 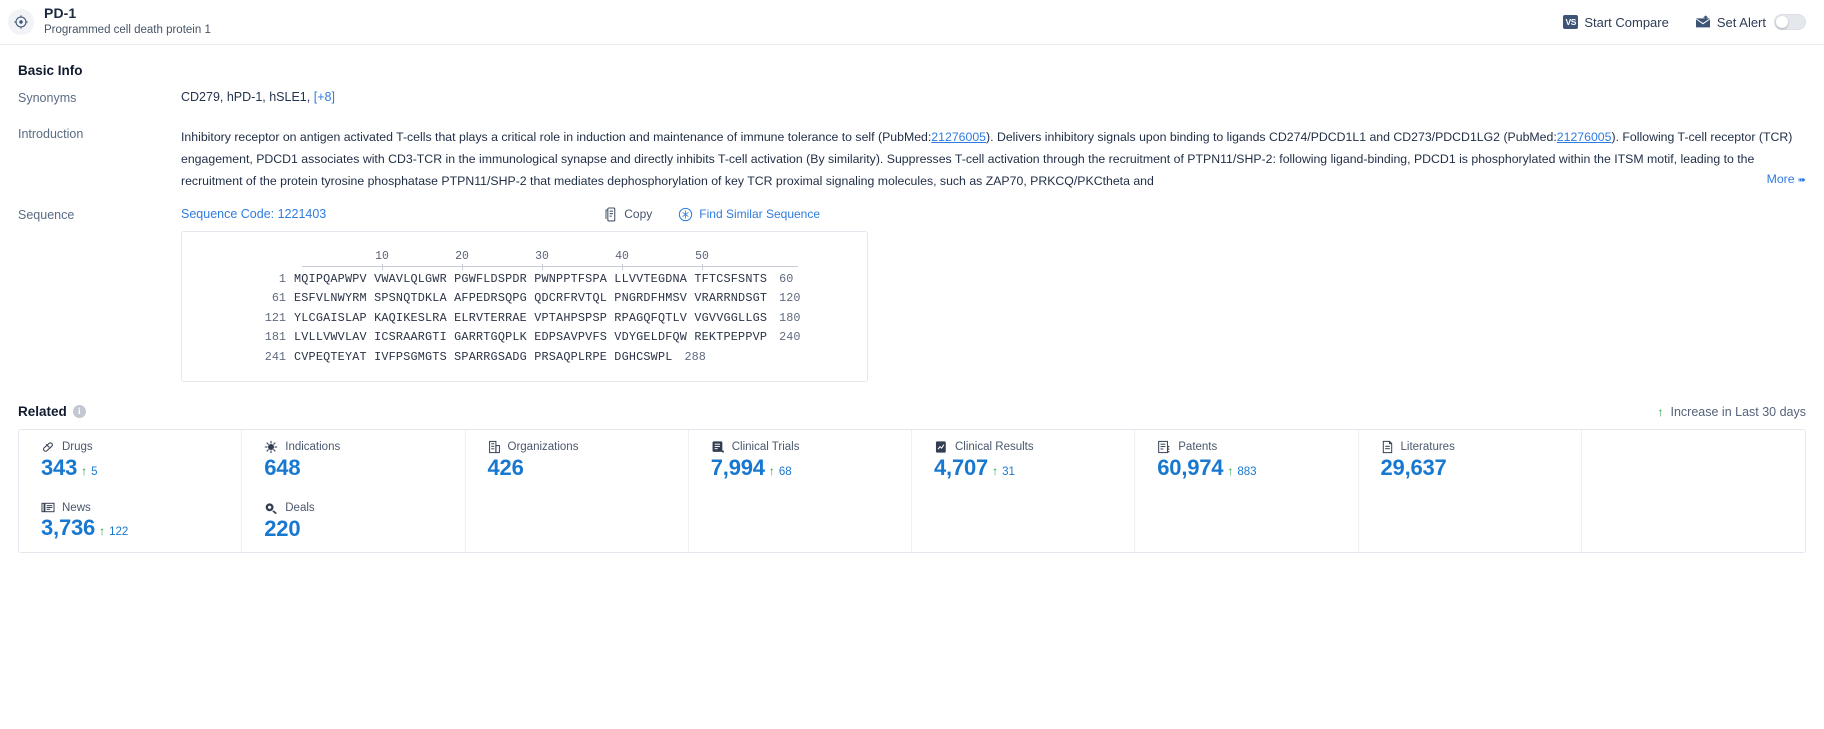 What do you see at coordinates (60, 13) in the screenshot?
I see `page-title: PD-1` at bounding box center [60, 13].